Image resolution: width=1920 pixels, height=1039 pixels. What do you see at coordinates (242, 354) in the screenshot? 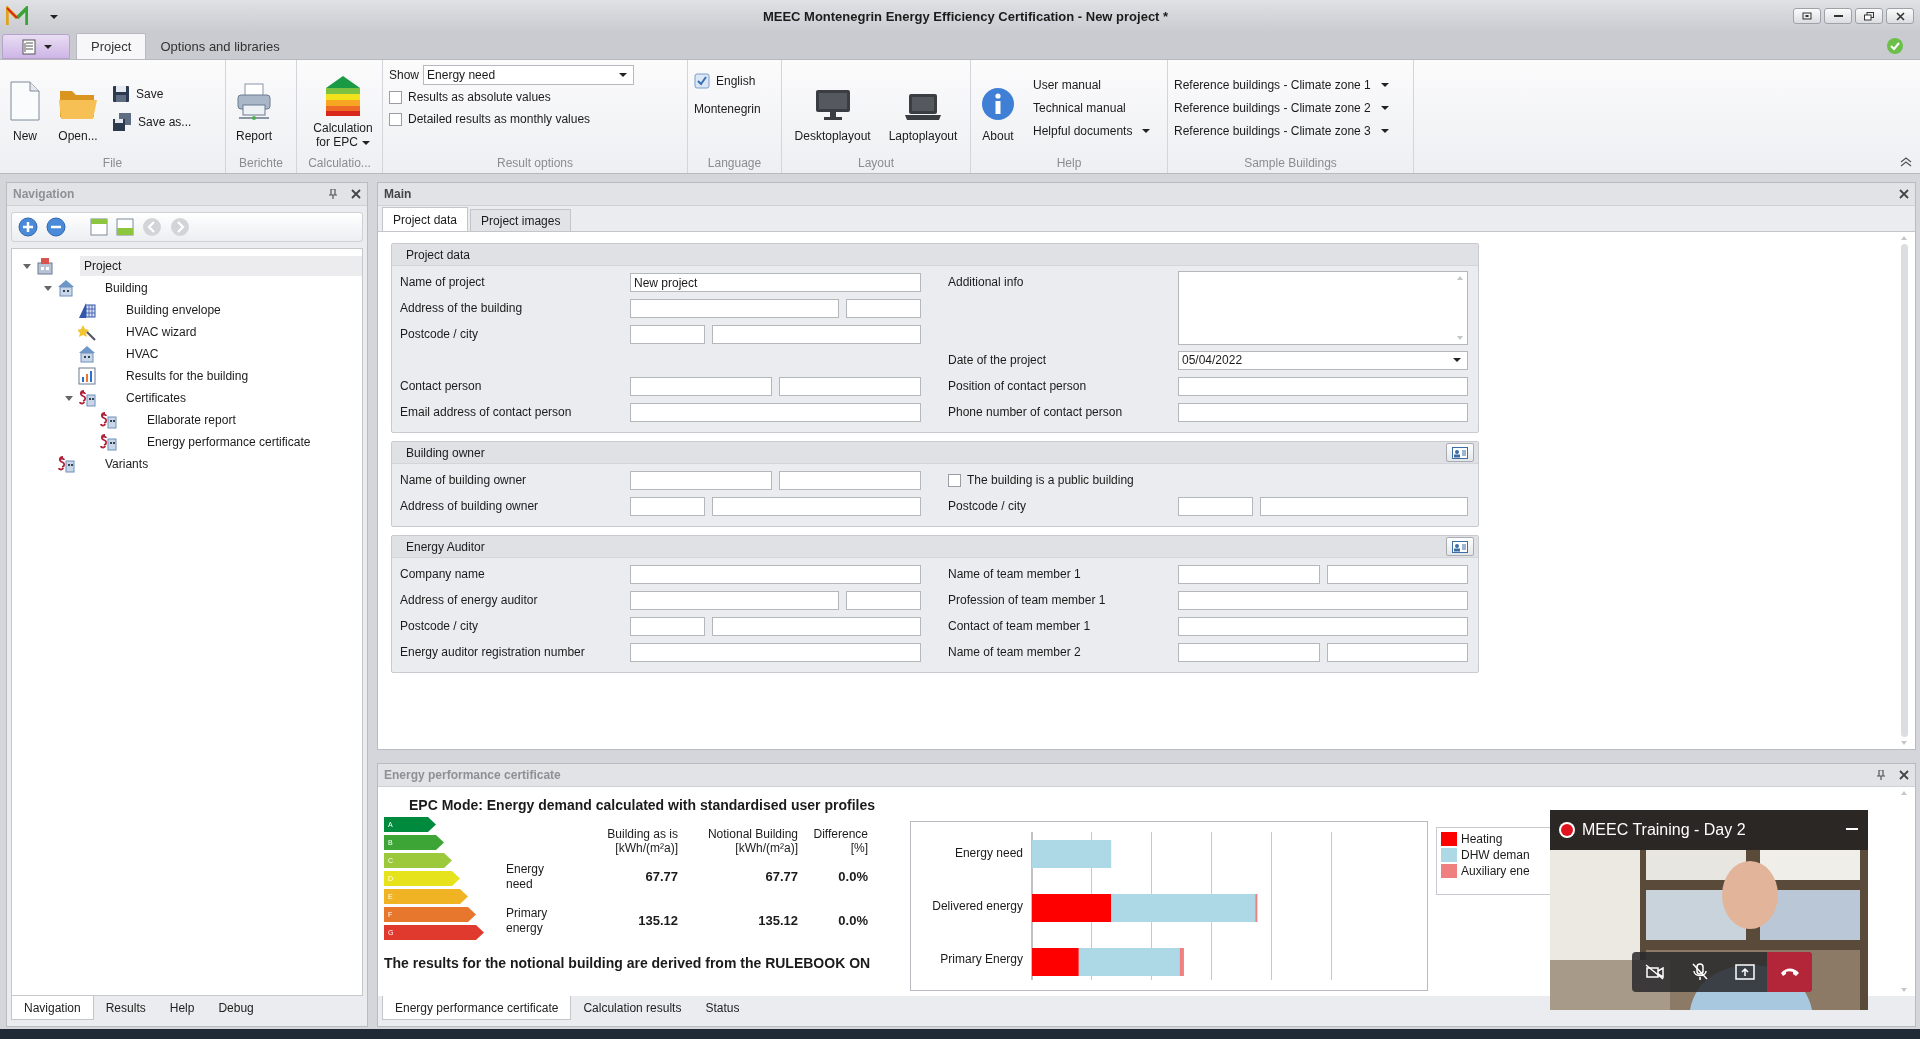
I see `tree-item: HVAC` at bounding box center [242, 354].